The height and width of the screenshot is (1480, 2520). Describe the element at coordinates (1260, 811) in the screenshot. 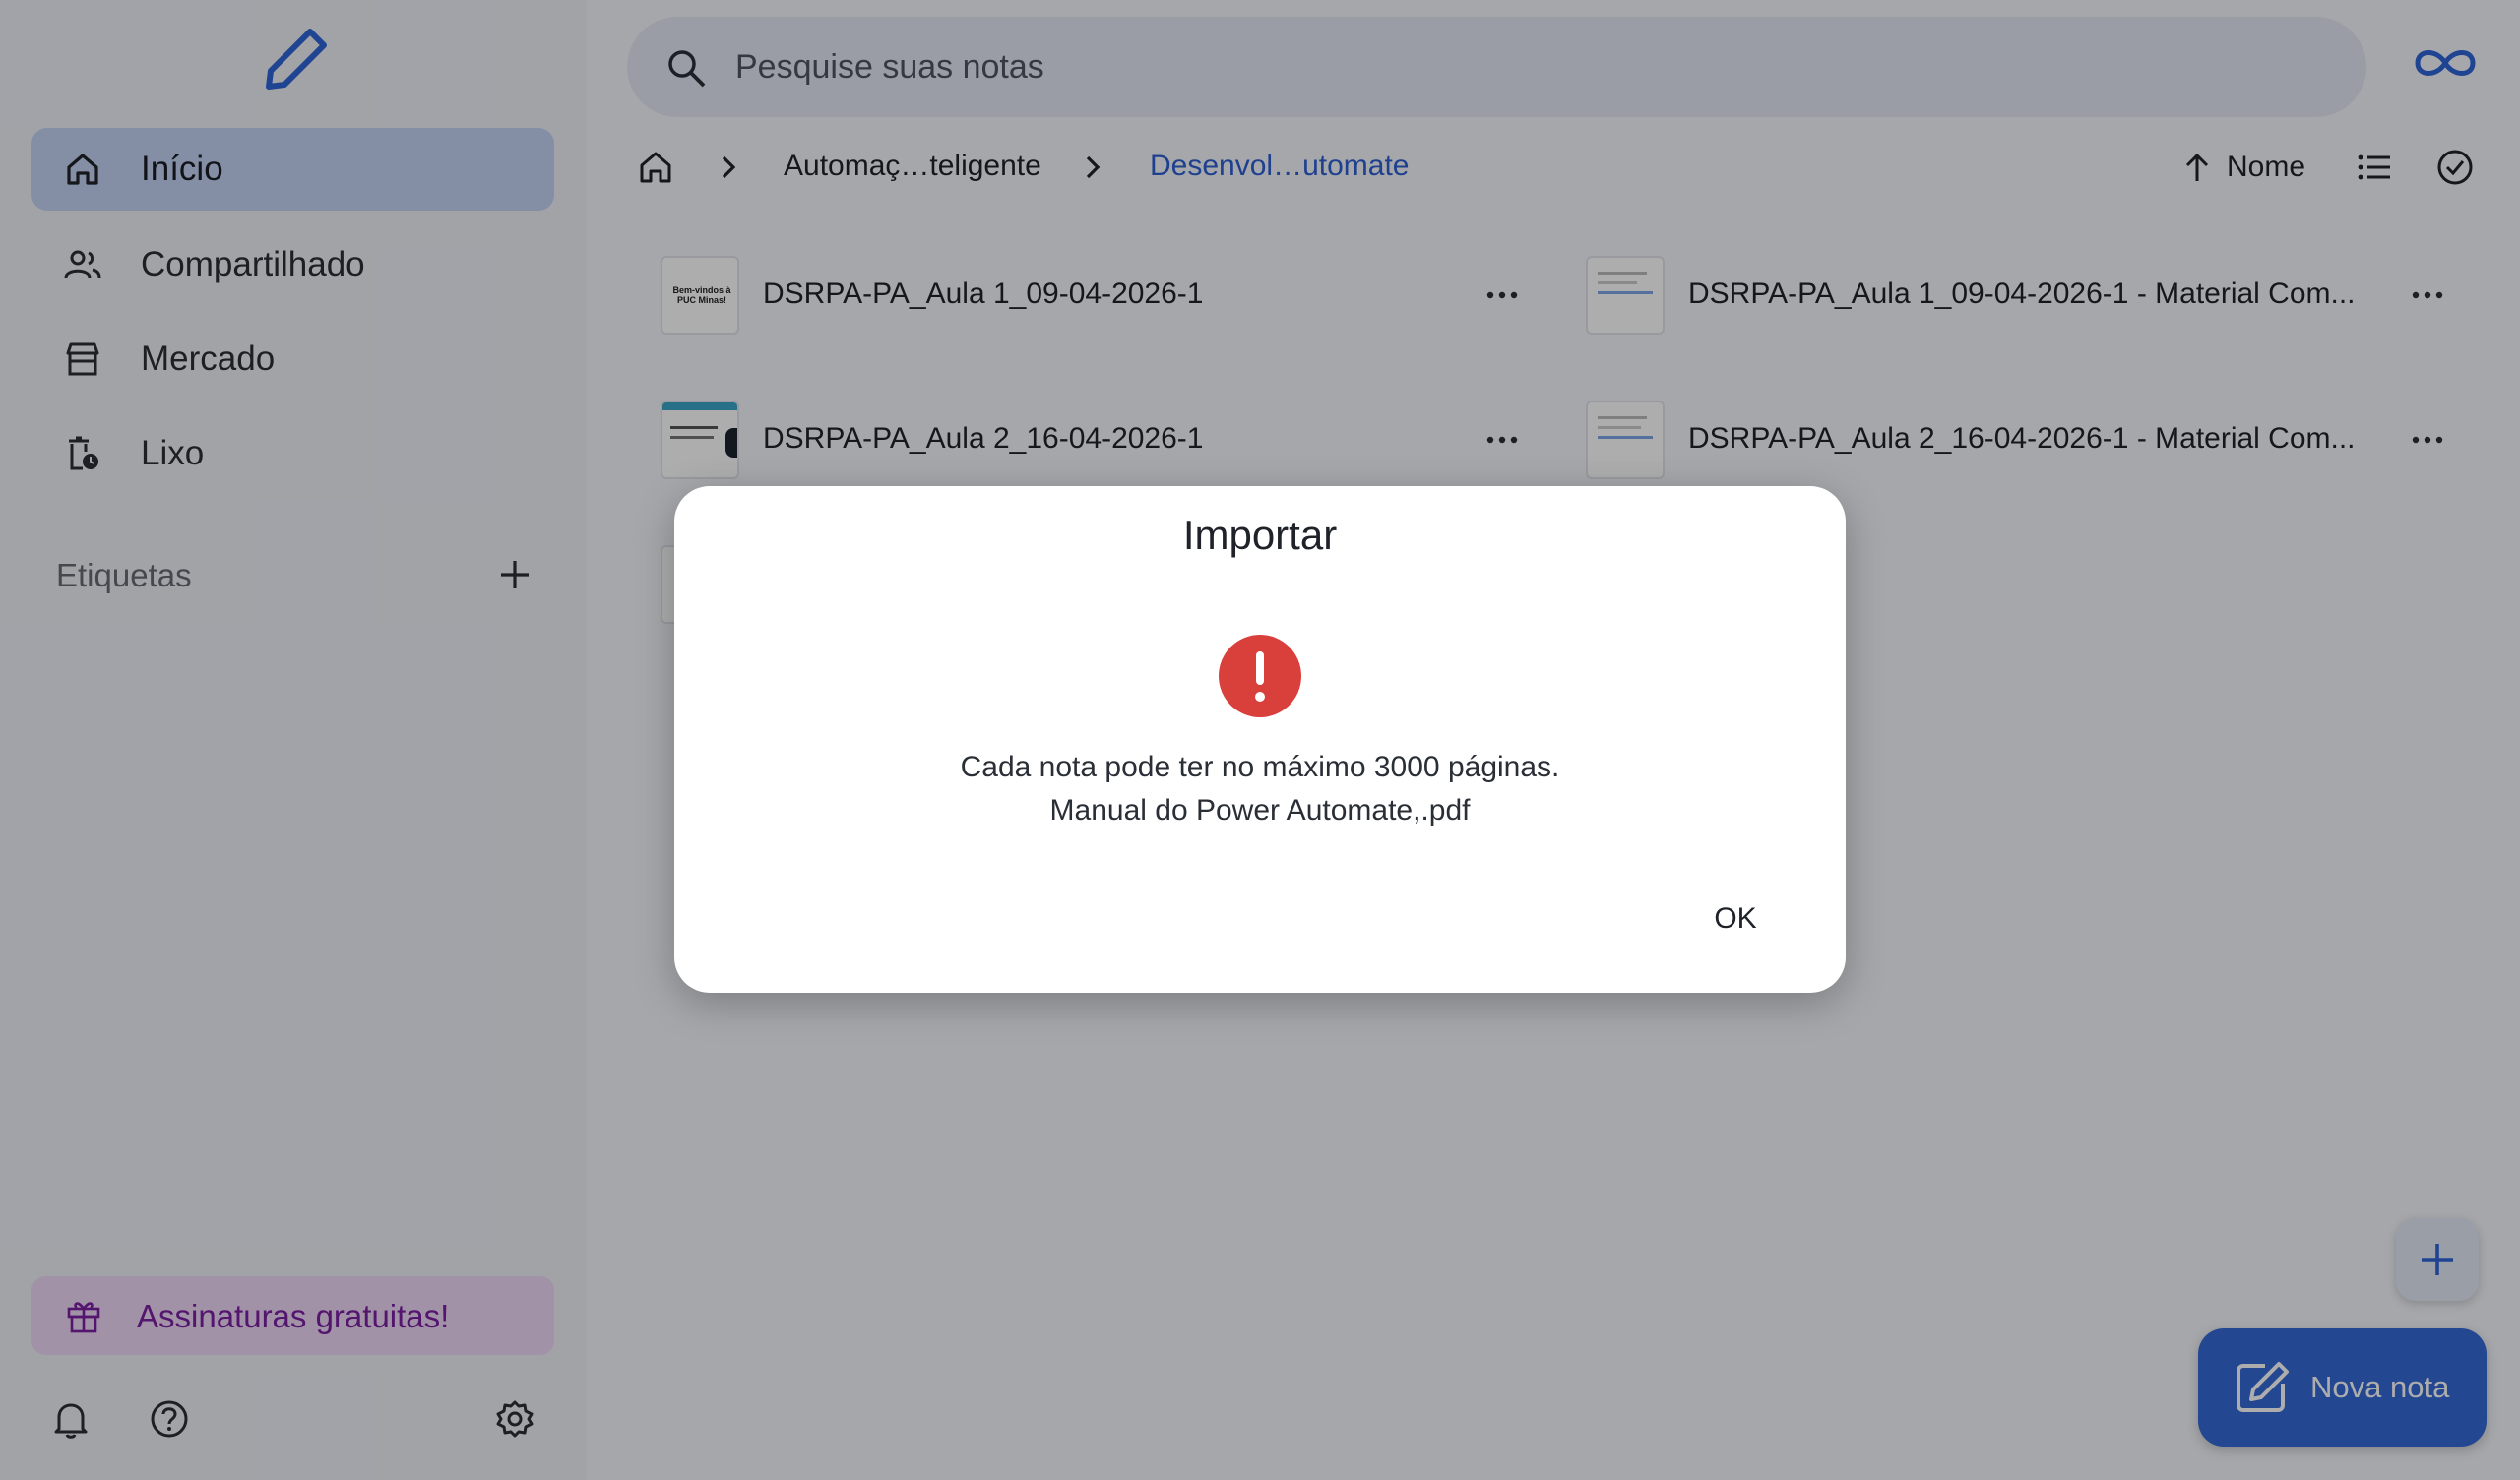

I see `dialog-message-filename: Manual do Power Automate,.pdf` at that location.